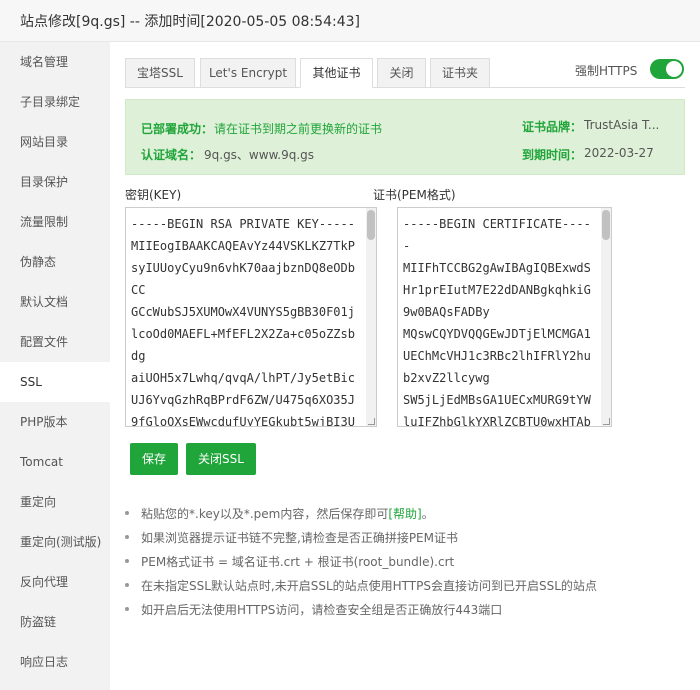 The image size is (700, 690). What do you see at coordinates (371, 317) in the screenshot?
I see `key-scrollbar` at bounding box center [371, 317].